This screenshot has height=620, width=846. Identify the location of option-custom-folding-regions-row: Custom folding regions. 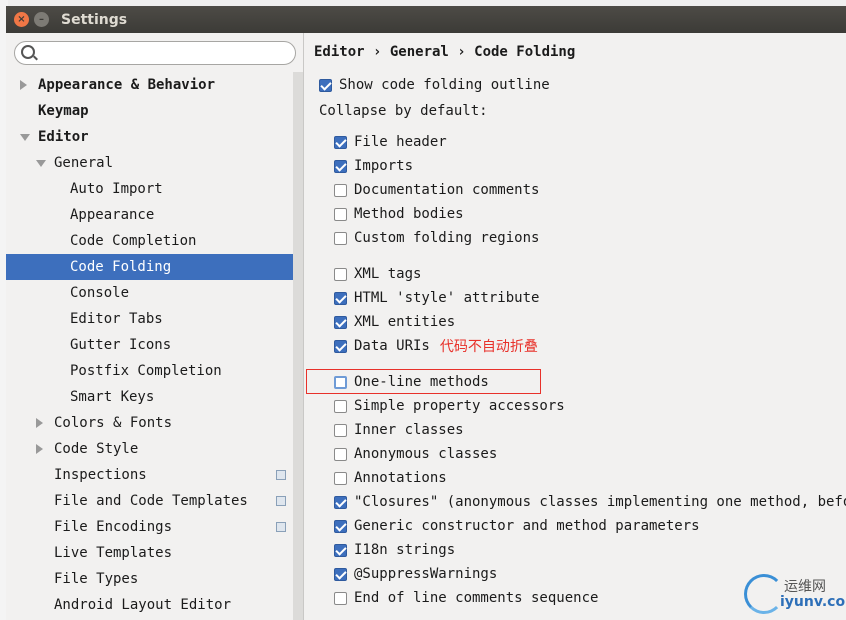
(436, 238).